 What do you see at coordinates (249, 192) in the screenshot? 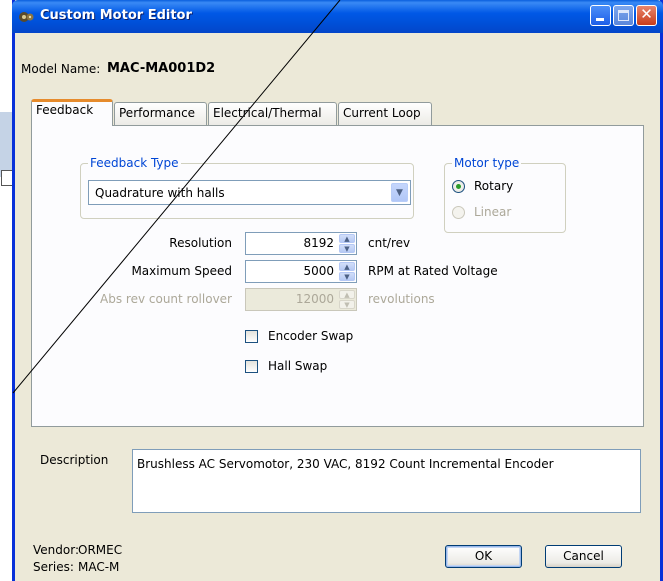
I see `feedback-type-dropdown: Quadrature with halls ▼` at bounding box center [249, 192].